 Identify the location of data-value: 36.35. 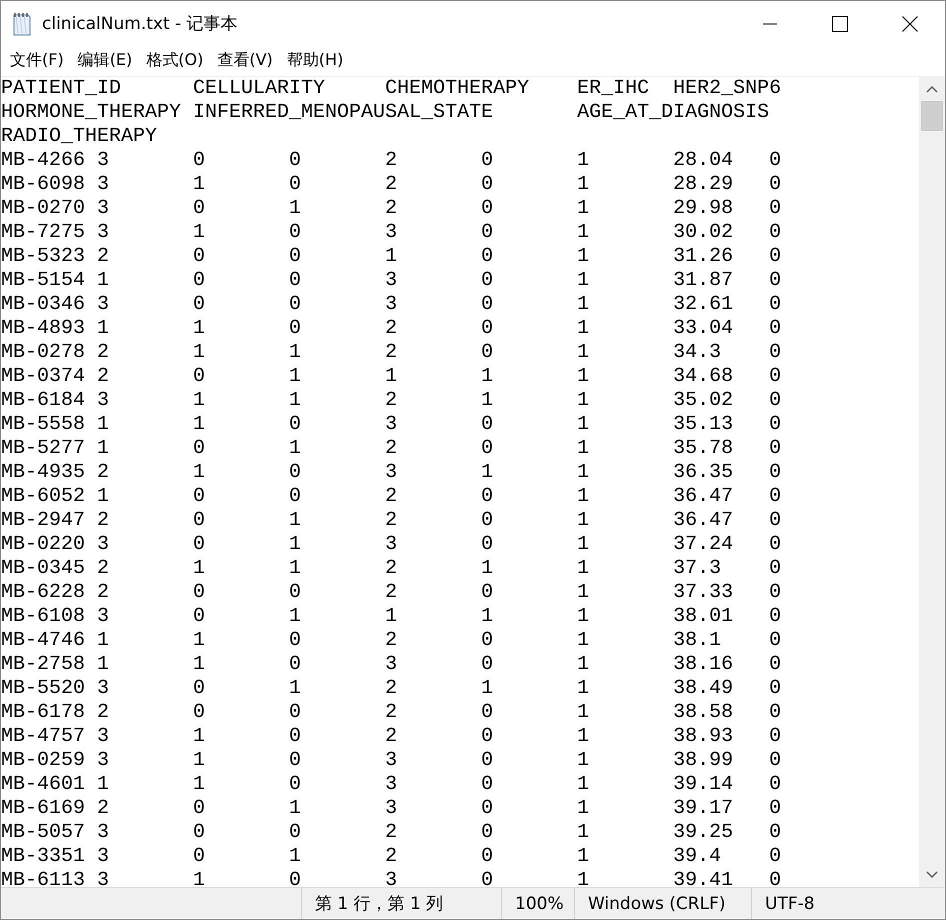
(703, 472).